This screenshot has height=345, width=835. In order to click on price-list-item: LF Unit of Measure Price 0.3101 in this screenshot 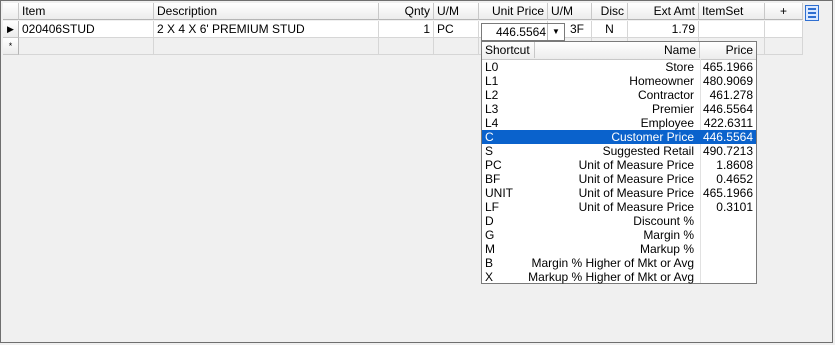, I will do `click(619, 207)`.